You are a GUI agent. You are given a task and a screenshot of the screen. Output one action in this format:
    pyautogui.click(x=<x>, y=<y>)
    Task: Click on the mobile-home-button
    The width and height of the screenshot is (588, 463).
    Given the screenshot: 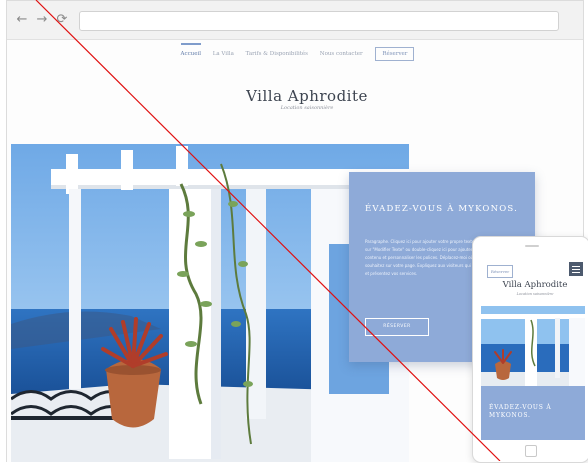 What is the action you would take?
    pyautogui.click(x=531, y=451)
    